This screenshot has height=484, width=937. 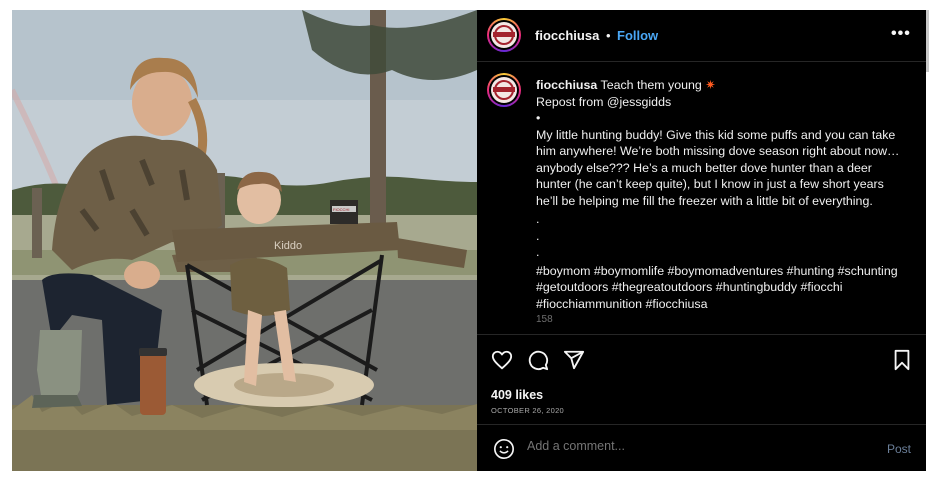 I want to click on tumbler-lid, so click(x=153, y=352).